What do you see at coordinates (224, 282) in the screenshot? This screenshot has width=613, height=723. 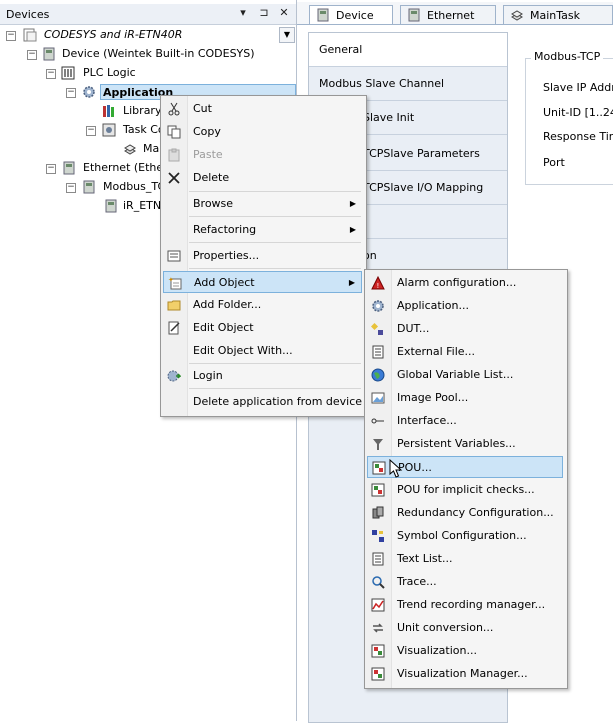 I see `menu-item-label: Add Object` at bounding box center [224, 282].